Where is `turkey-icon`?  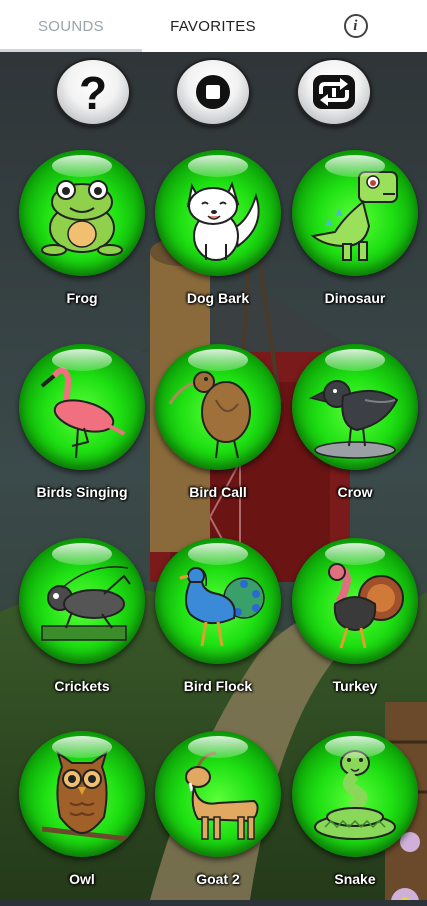 turkey-icon is located at coordinates (366, 606).